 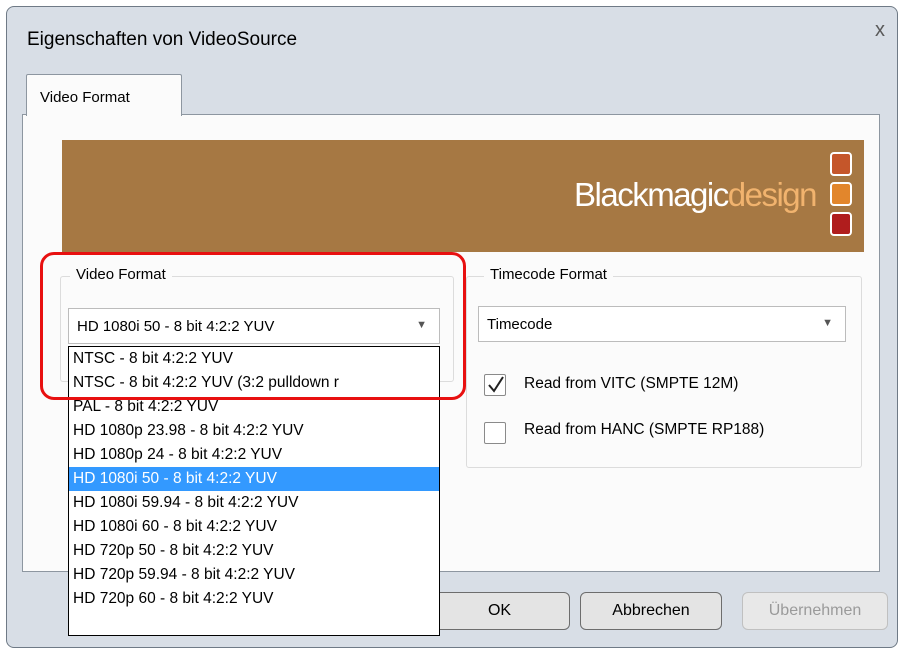 I want to click on dropdown-option: HD 1080i 60 - 8 bit 4:2:2 YUV, so click(x=254, y=527).